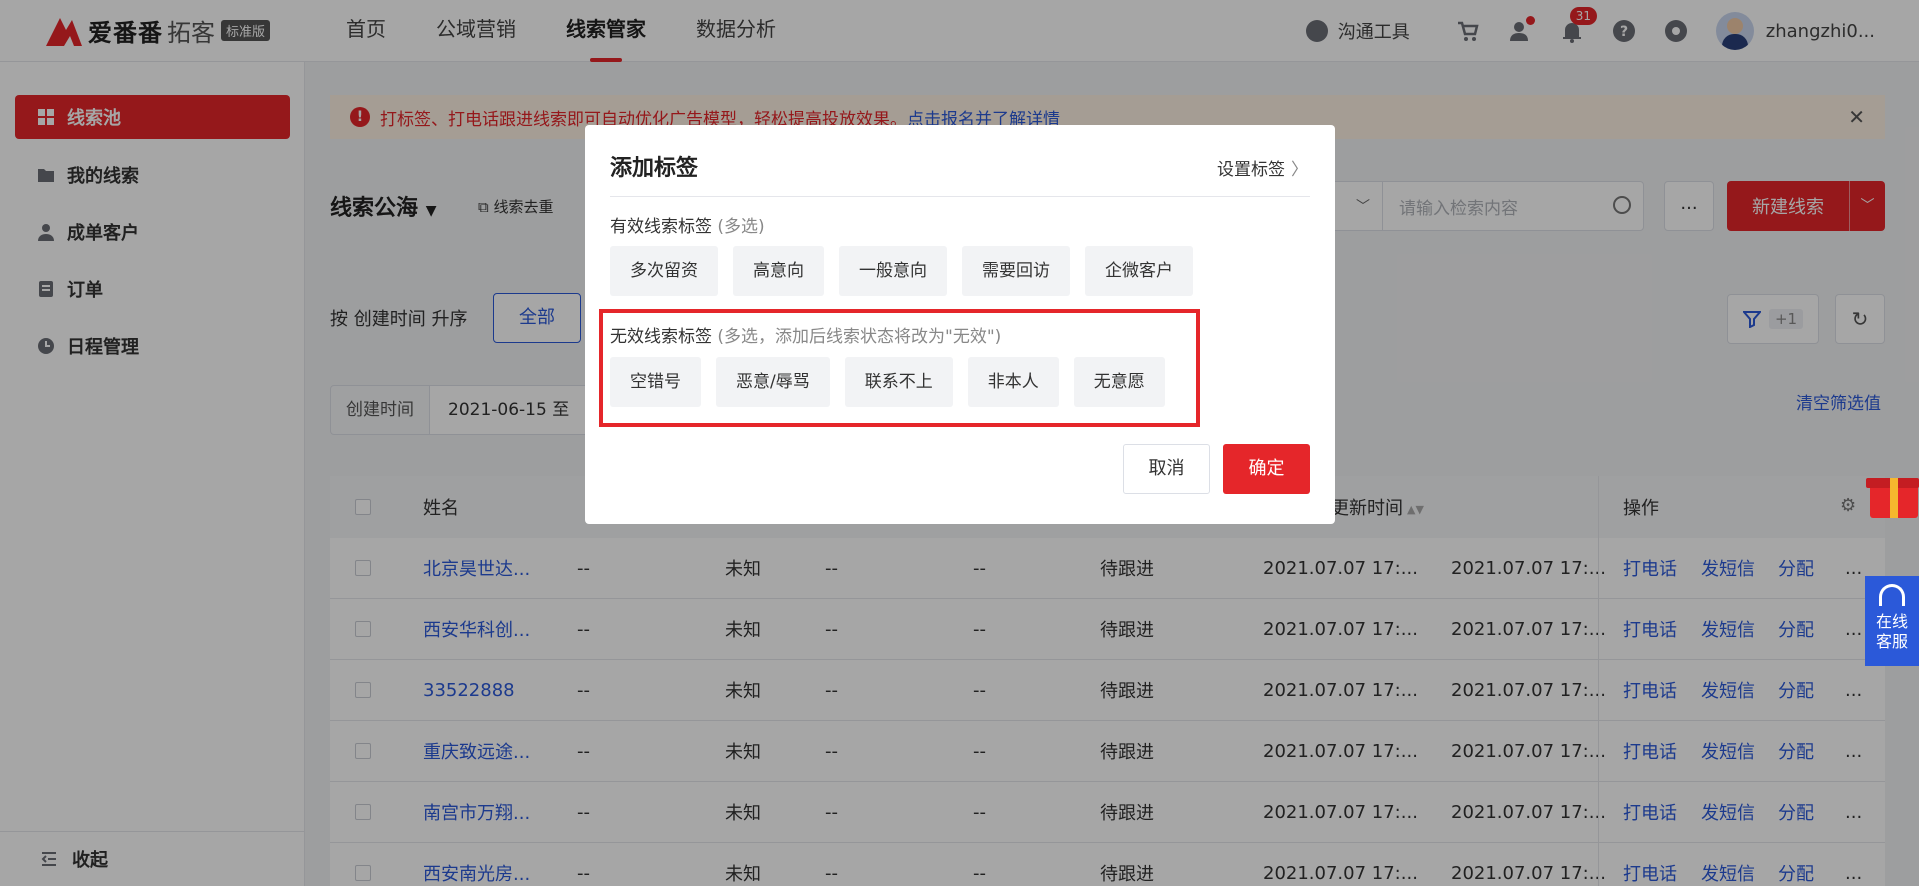 This screenshot has width=1919, height=886. Describe the element at coordinates (773, 382) in the screenshot. I see `tag-option: 恶意/辱骂` at that location.